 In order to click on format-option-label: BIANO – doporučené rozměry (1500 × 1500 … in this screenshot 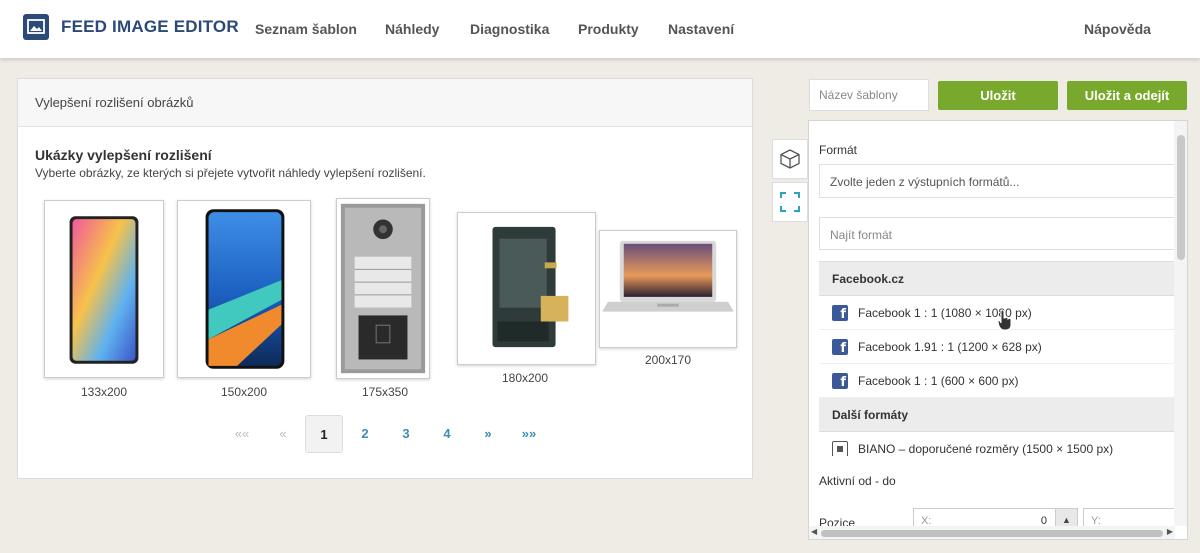, I will do `click(986, 448)`.